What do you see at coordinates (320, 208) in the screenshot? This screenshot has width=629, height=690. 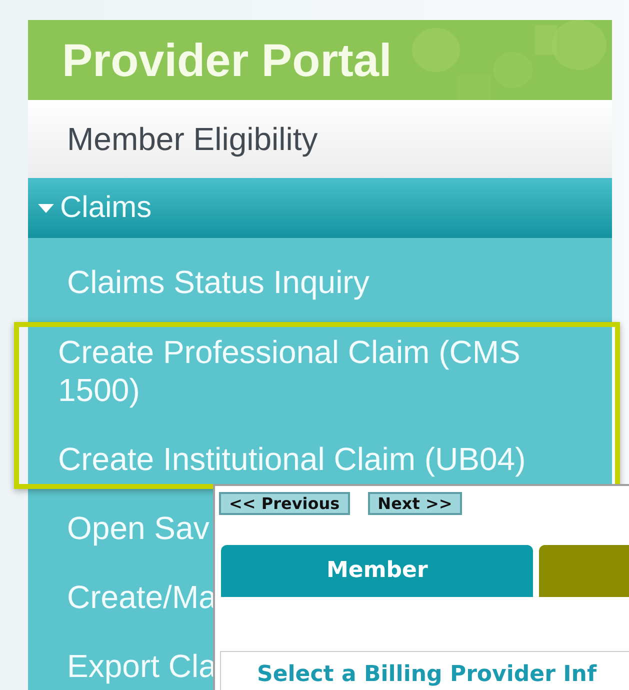 I see `menu-group-header: Claims` at bounding box center [320, 208].